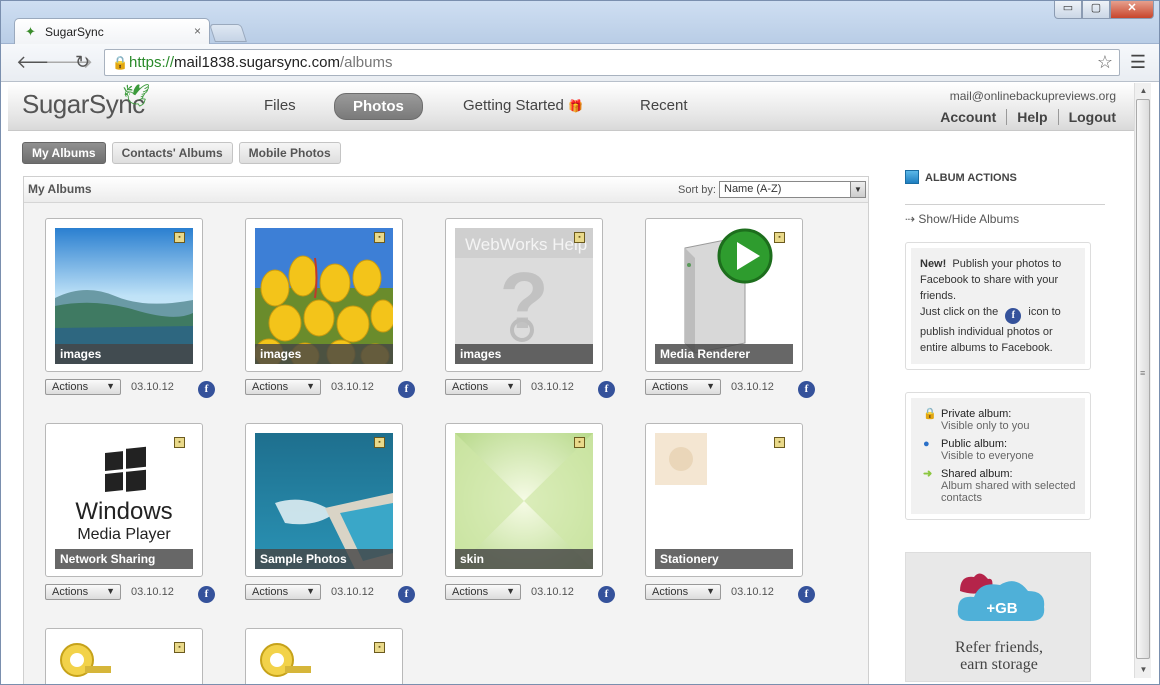  Describe the element at coordinates (961, 177) in the screenshot. I see `sidebar-heading: ALBUM ACTIONS` at that location.